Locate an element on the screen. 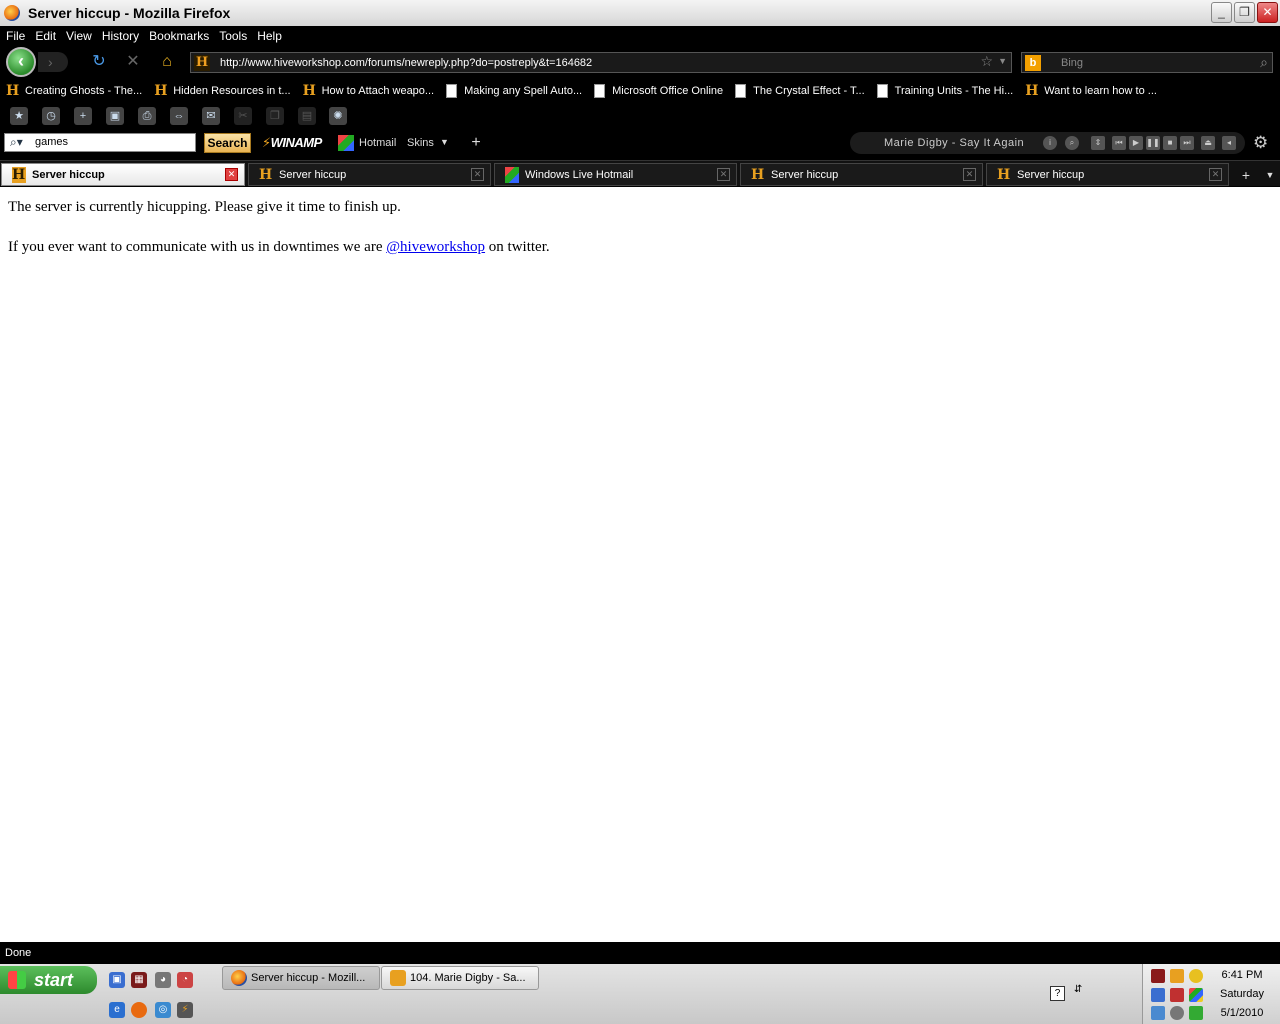  bing-icon: b is located at coordinates (1033, 62).